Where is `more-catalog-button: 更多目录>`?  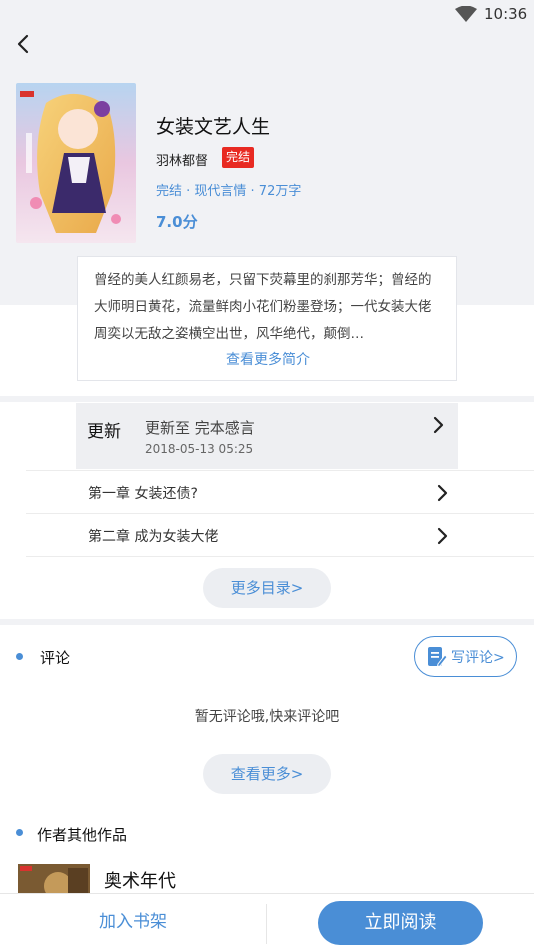
more-catalog-button: 更多目录> is located at coordinates (267, 588).